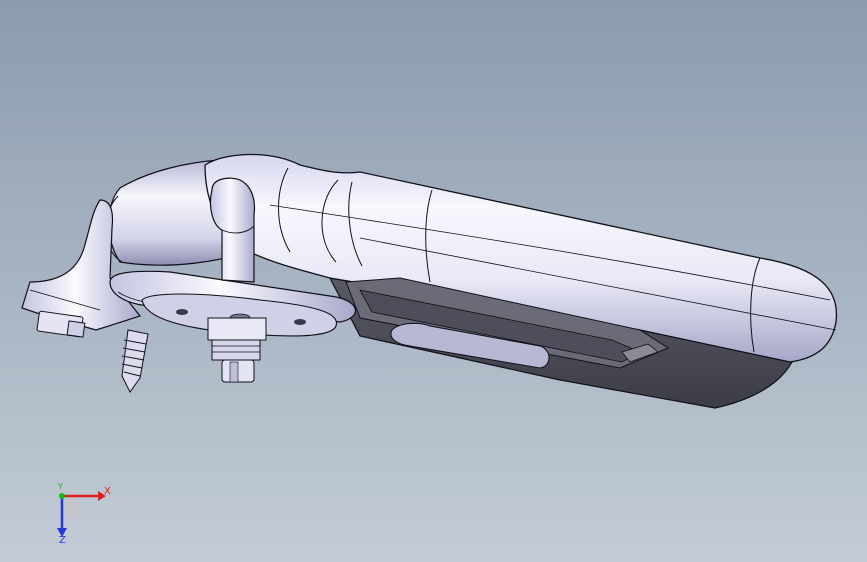 Image resolution: width=867 pixels, height=562 pixels. I want to click on x-axis-label: X, so click(107, 491).